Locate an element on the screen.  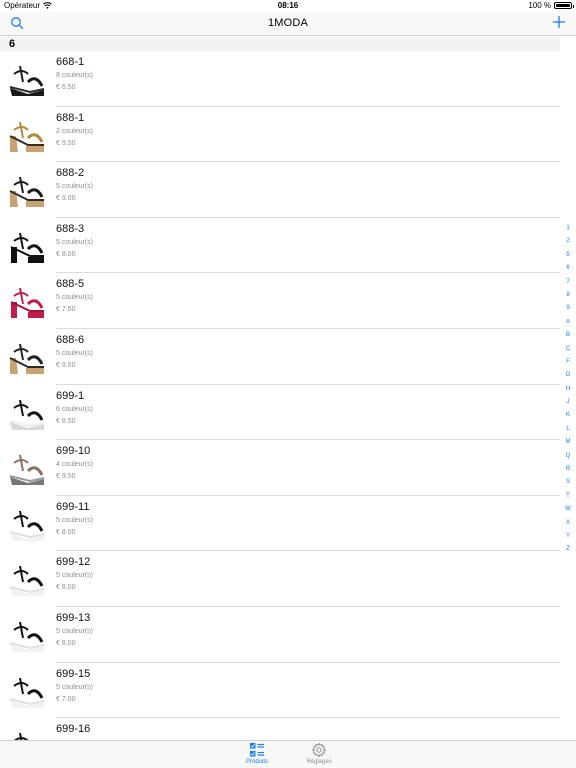
index-letter: R is located at coordinates (568, 469).